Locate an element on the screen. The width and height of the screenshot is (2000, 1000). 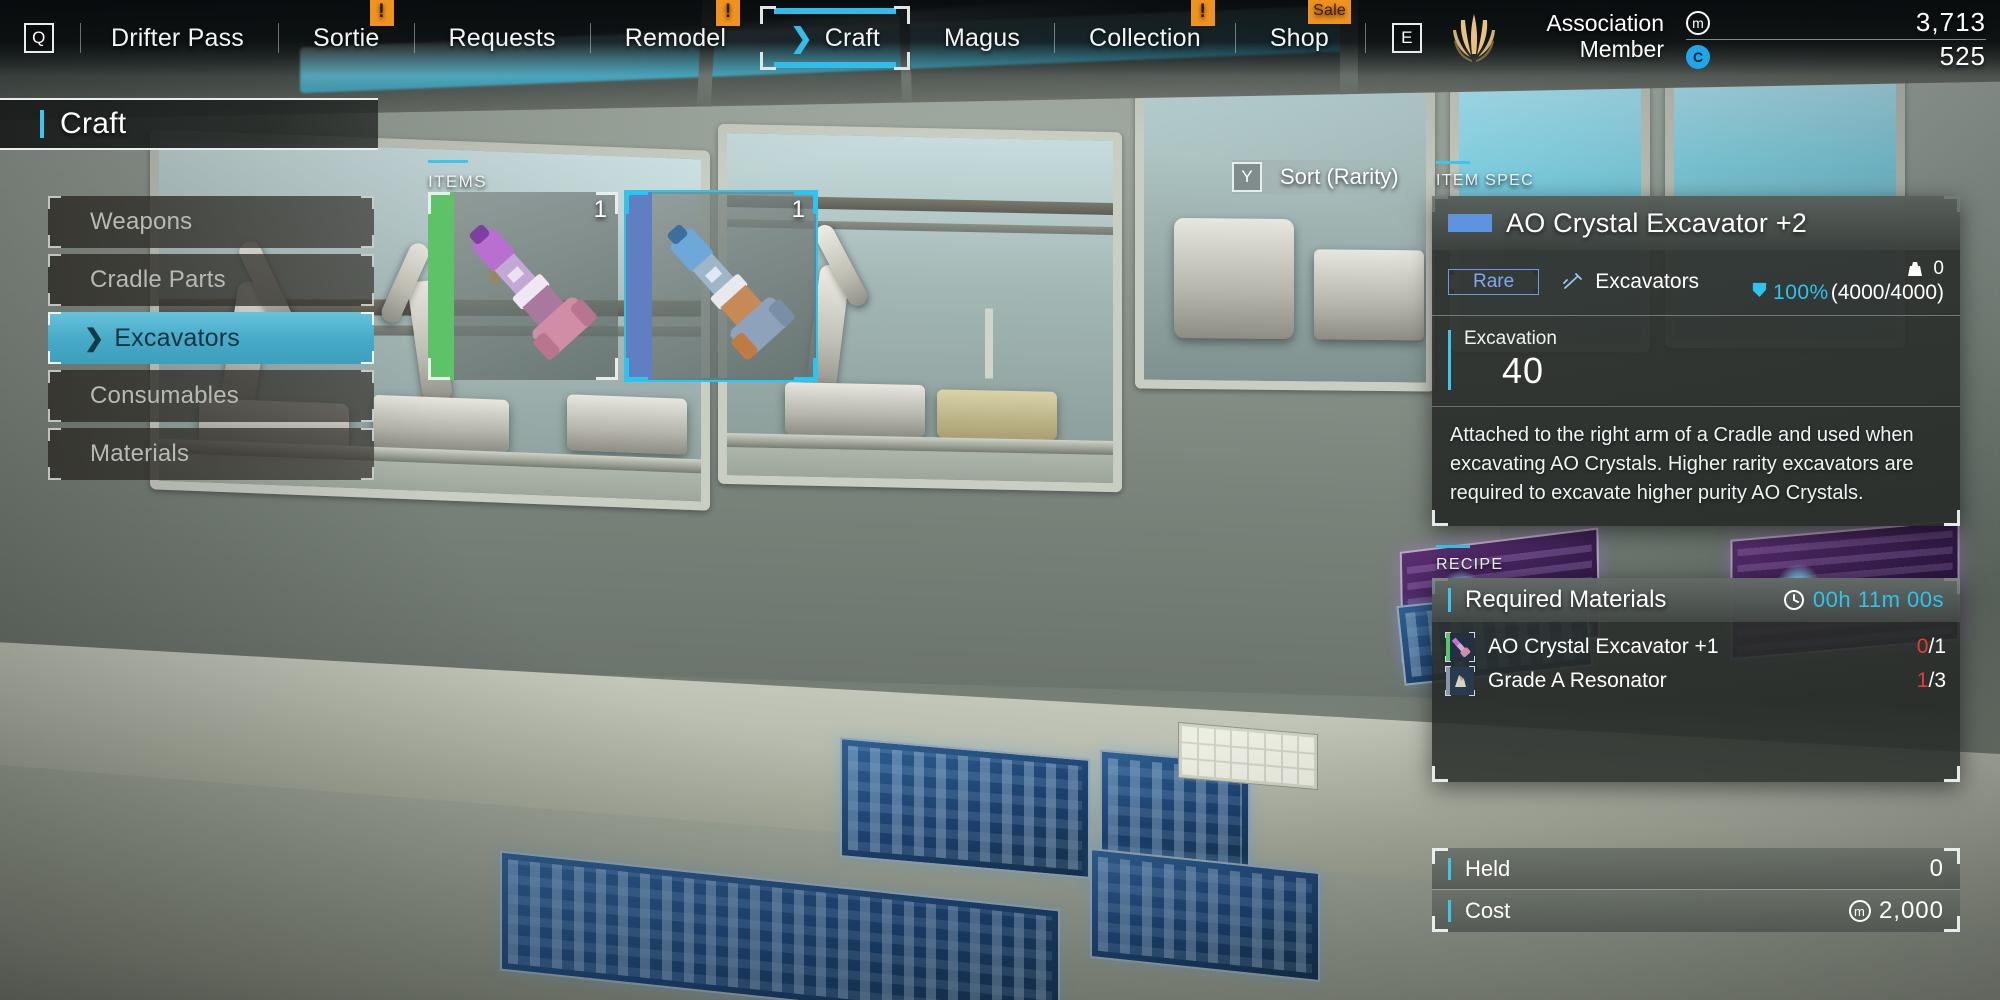
nav-item-sortie: Sortie ! is located at coordinates (353, 26).